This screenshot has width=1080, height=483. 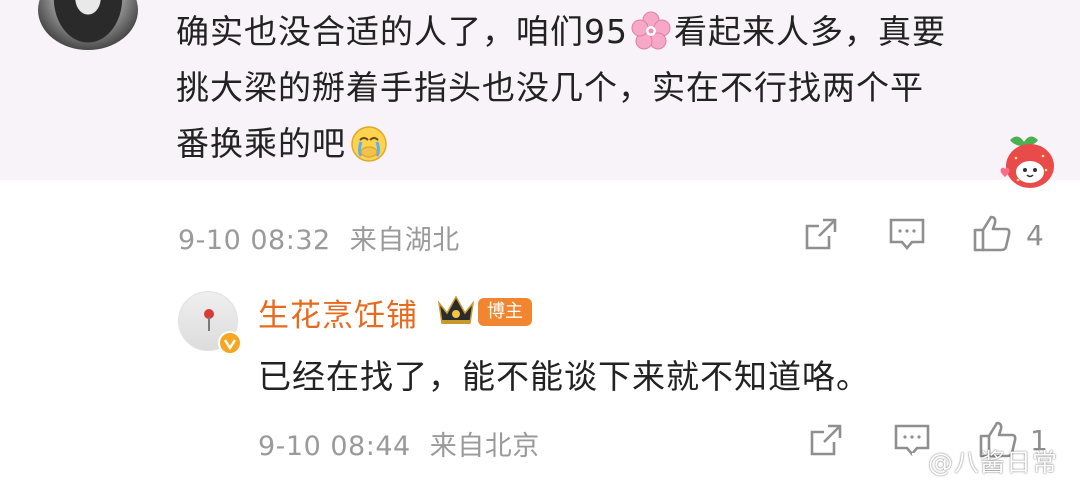 I want to click on thumbs-up-icon, so click(x=992, y=233).